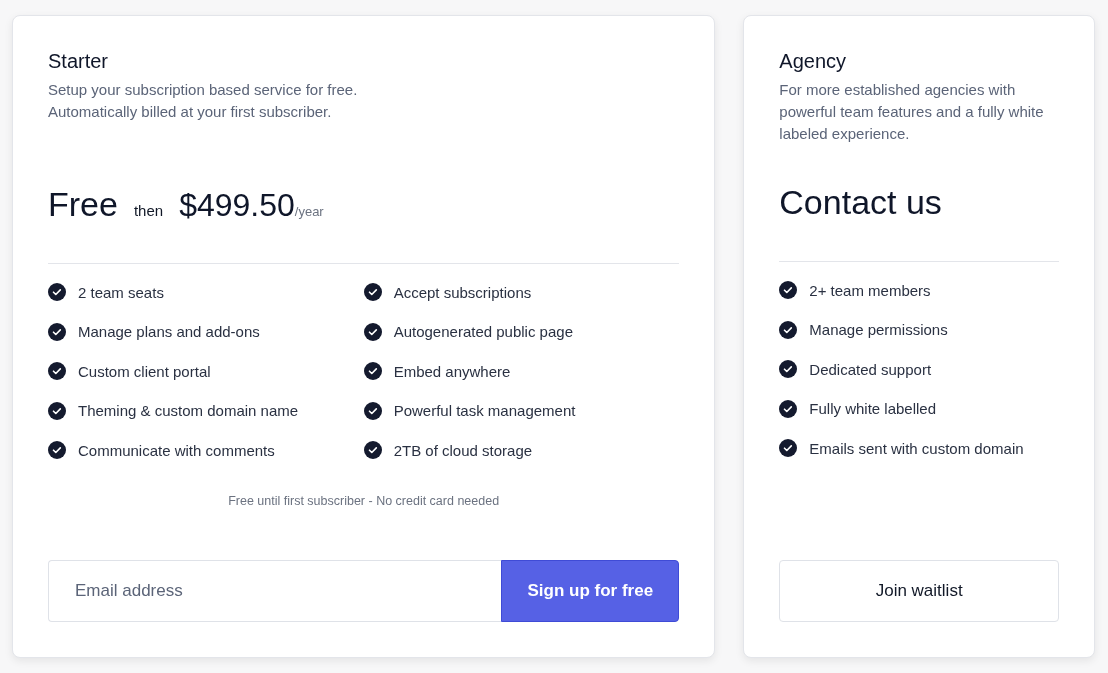 The height and width of the screenshot is (673, 1108). Describe the element at coordinates (188, 410) in the screenshot. I see `feature-text: Theming & custom domain name` at that location.